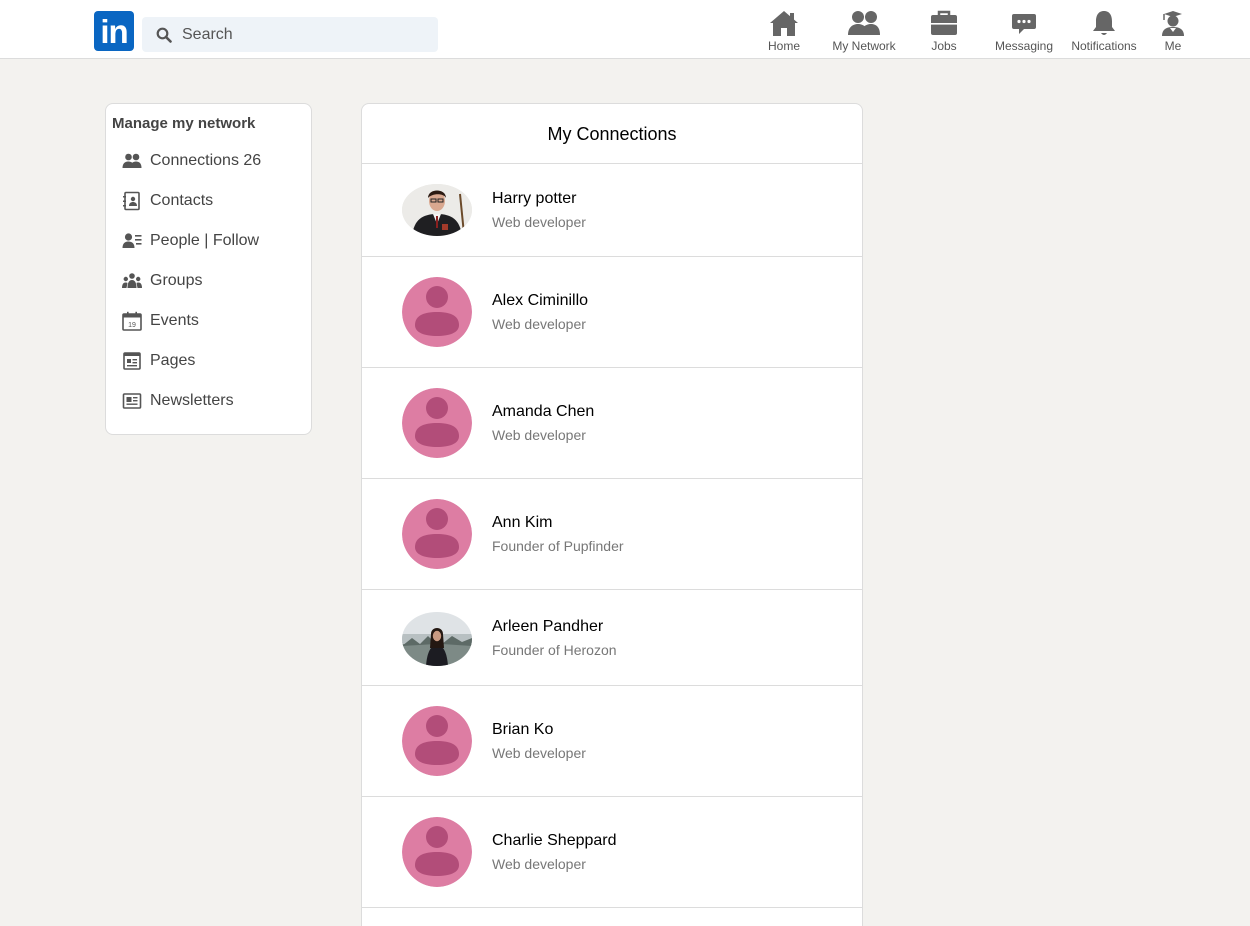 This screenshot has height=926, width=1250. Describe the element at coordinates (1173, 46) in the screenshot. I see `nav-me-label: Me` at that location.